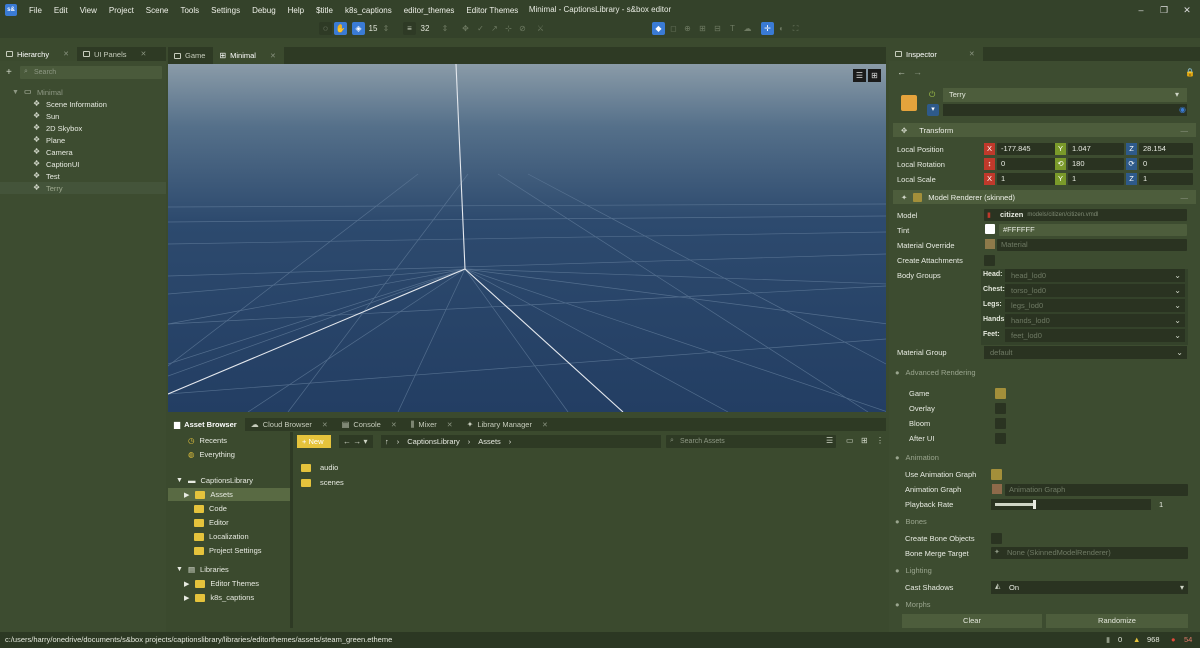  I want to click on tab-cloud-browser: ☁ Cloud Browser ✕, so click(290, 424).